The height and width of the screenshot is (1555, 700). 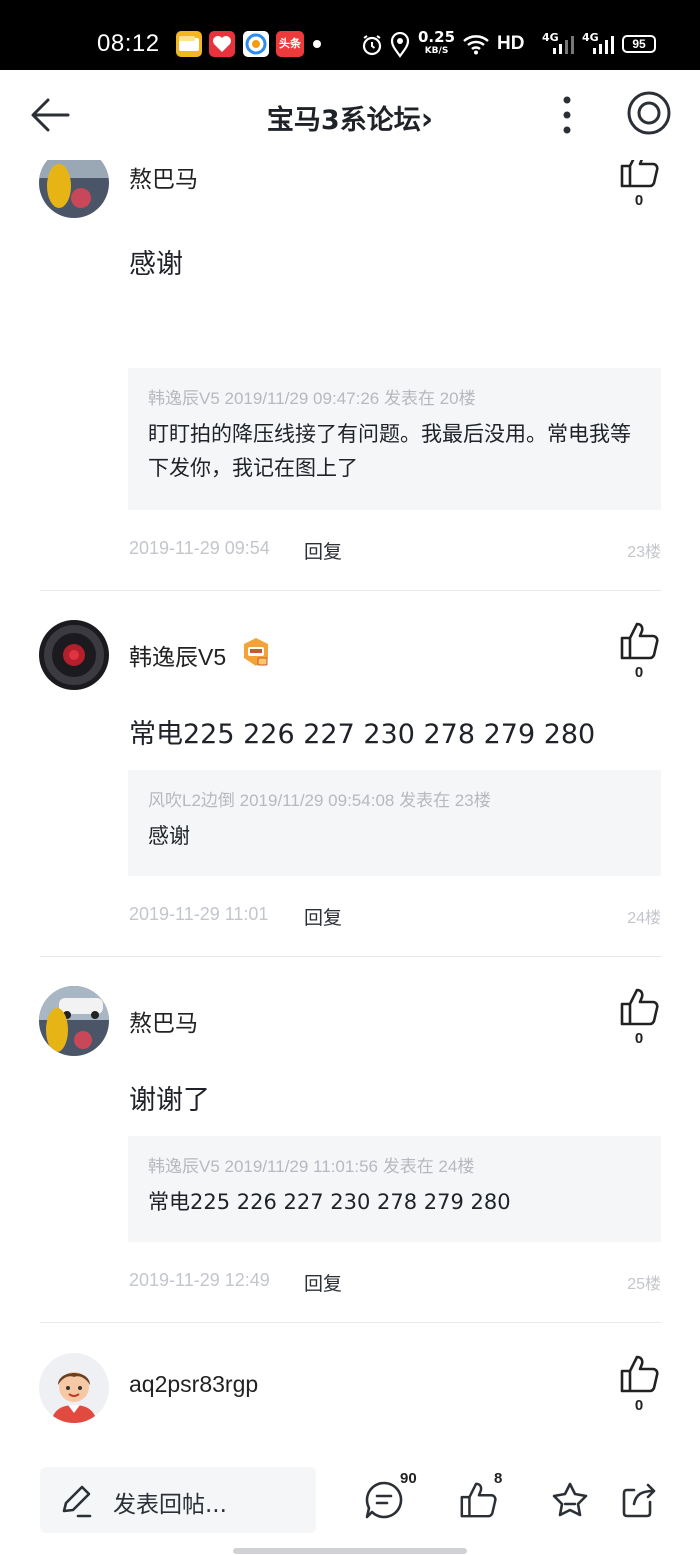 What do you see at coordinates (570, 1500) in the screenshot?
I see `favorite-star-icon` at bounding box center [570, 1500].